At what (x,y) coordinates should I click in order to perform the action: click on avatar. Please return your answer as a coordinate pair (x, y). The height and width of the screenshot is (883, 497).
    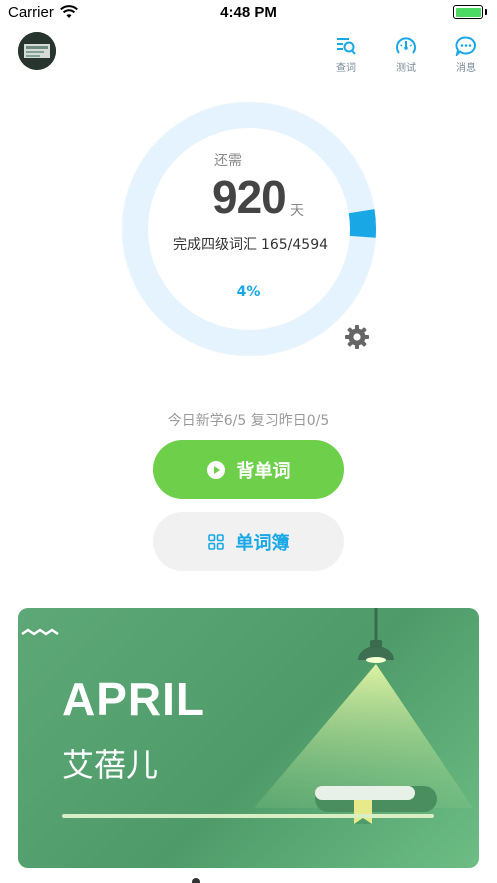
    Looking at the image, I should click on (37, 51).